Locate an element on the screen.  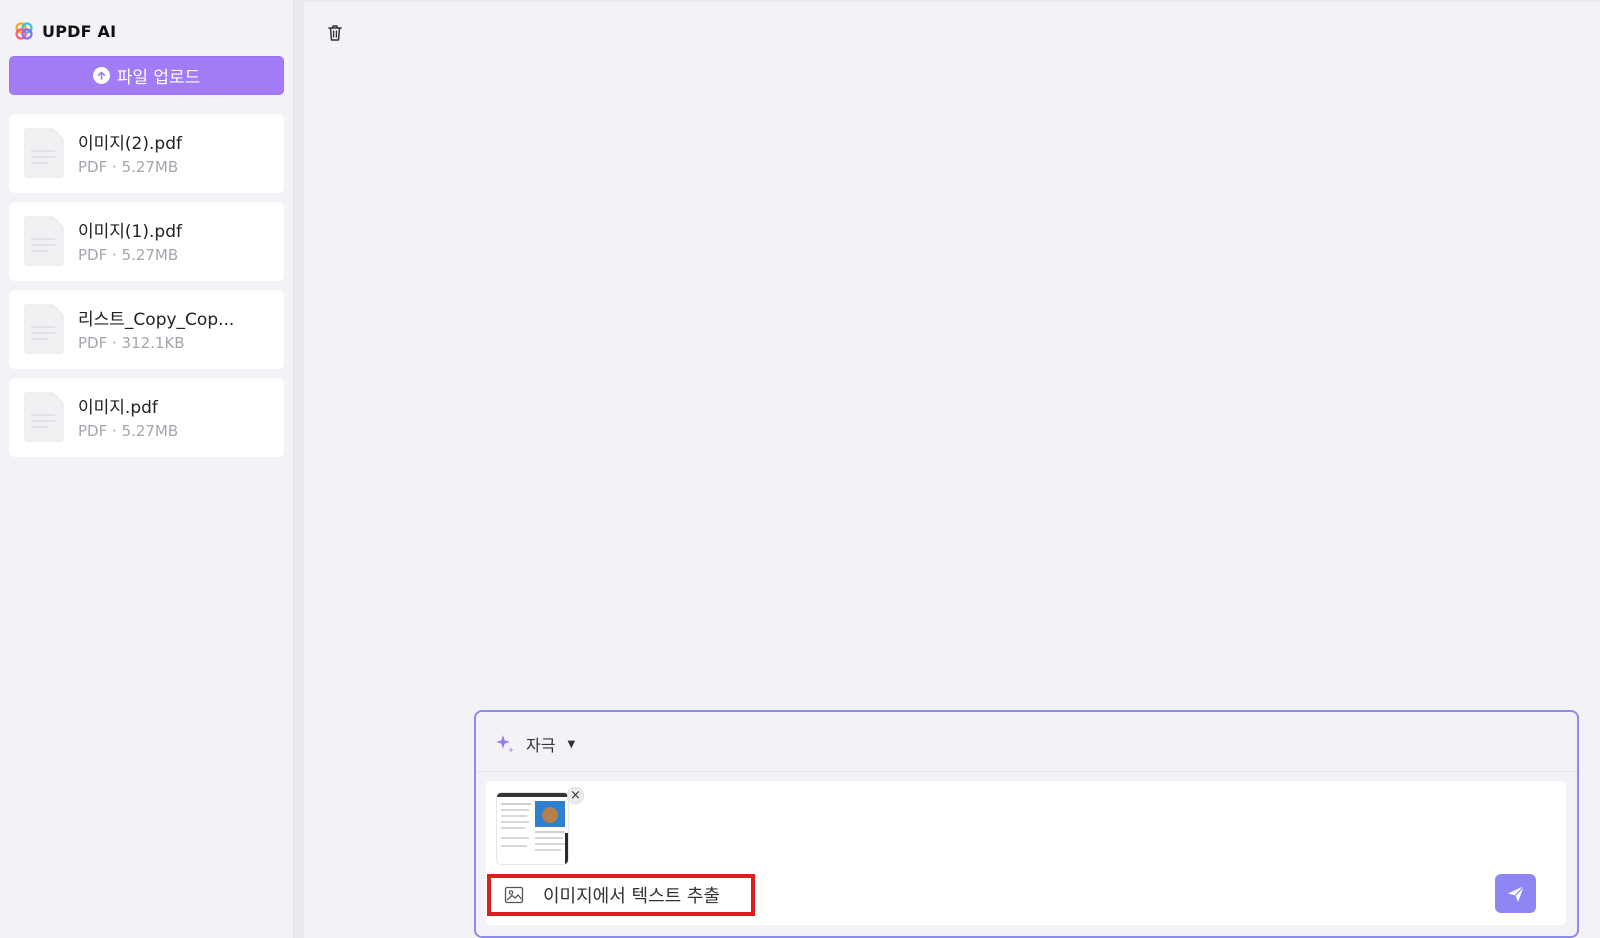
file-meta: PDF · 312.1KB is located at coordinates (131, 343).